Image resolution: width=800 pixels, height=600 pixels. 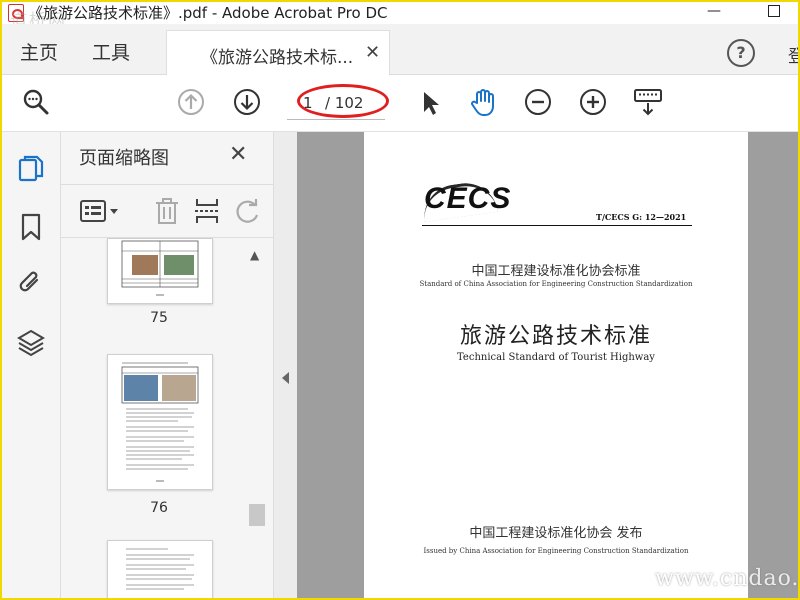 I want to click on document-tab: 《旅游公路技术标... ✕, so click(x=278, y=52).